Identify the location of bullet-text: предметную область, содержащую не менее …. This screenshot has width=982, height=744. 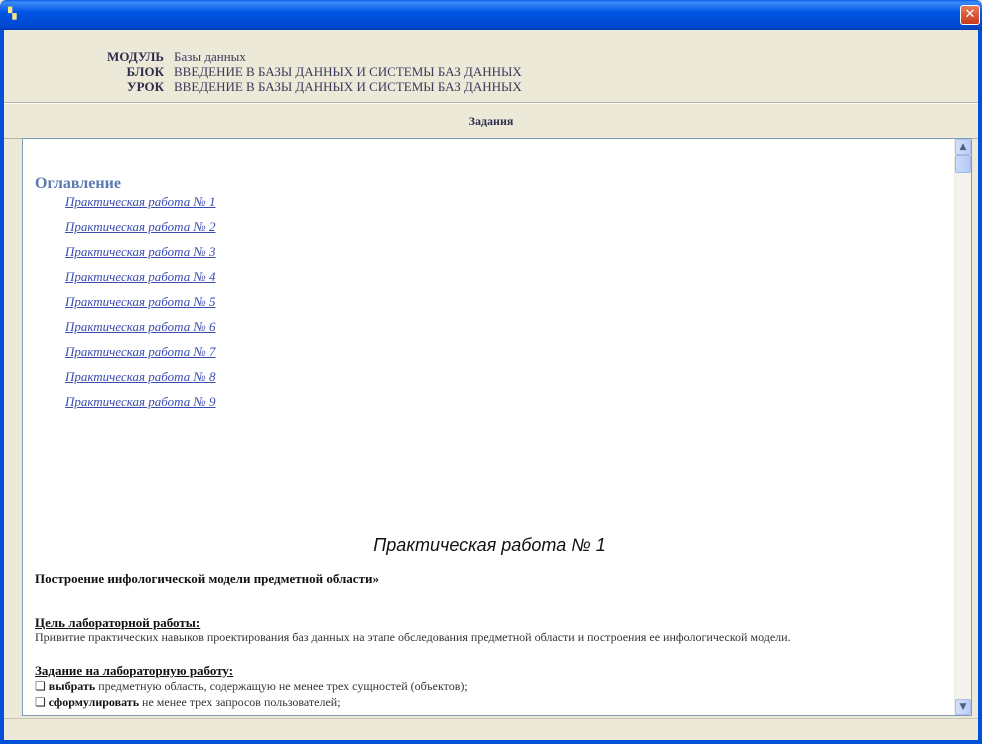
(281, 686).